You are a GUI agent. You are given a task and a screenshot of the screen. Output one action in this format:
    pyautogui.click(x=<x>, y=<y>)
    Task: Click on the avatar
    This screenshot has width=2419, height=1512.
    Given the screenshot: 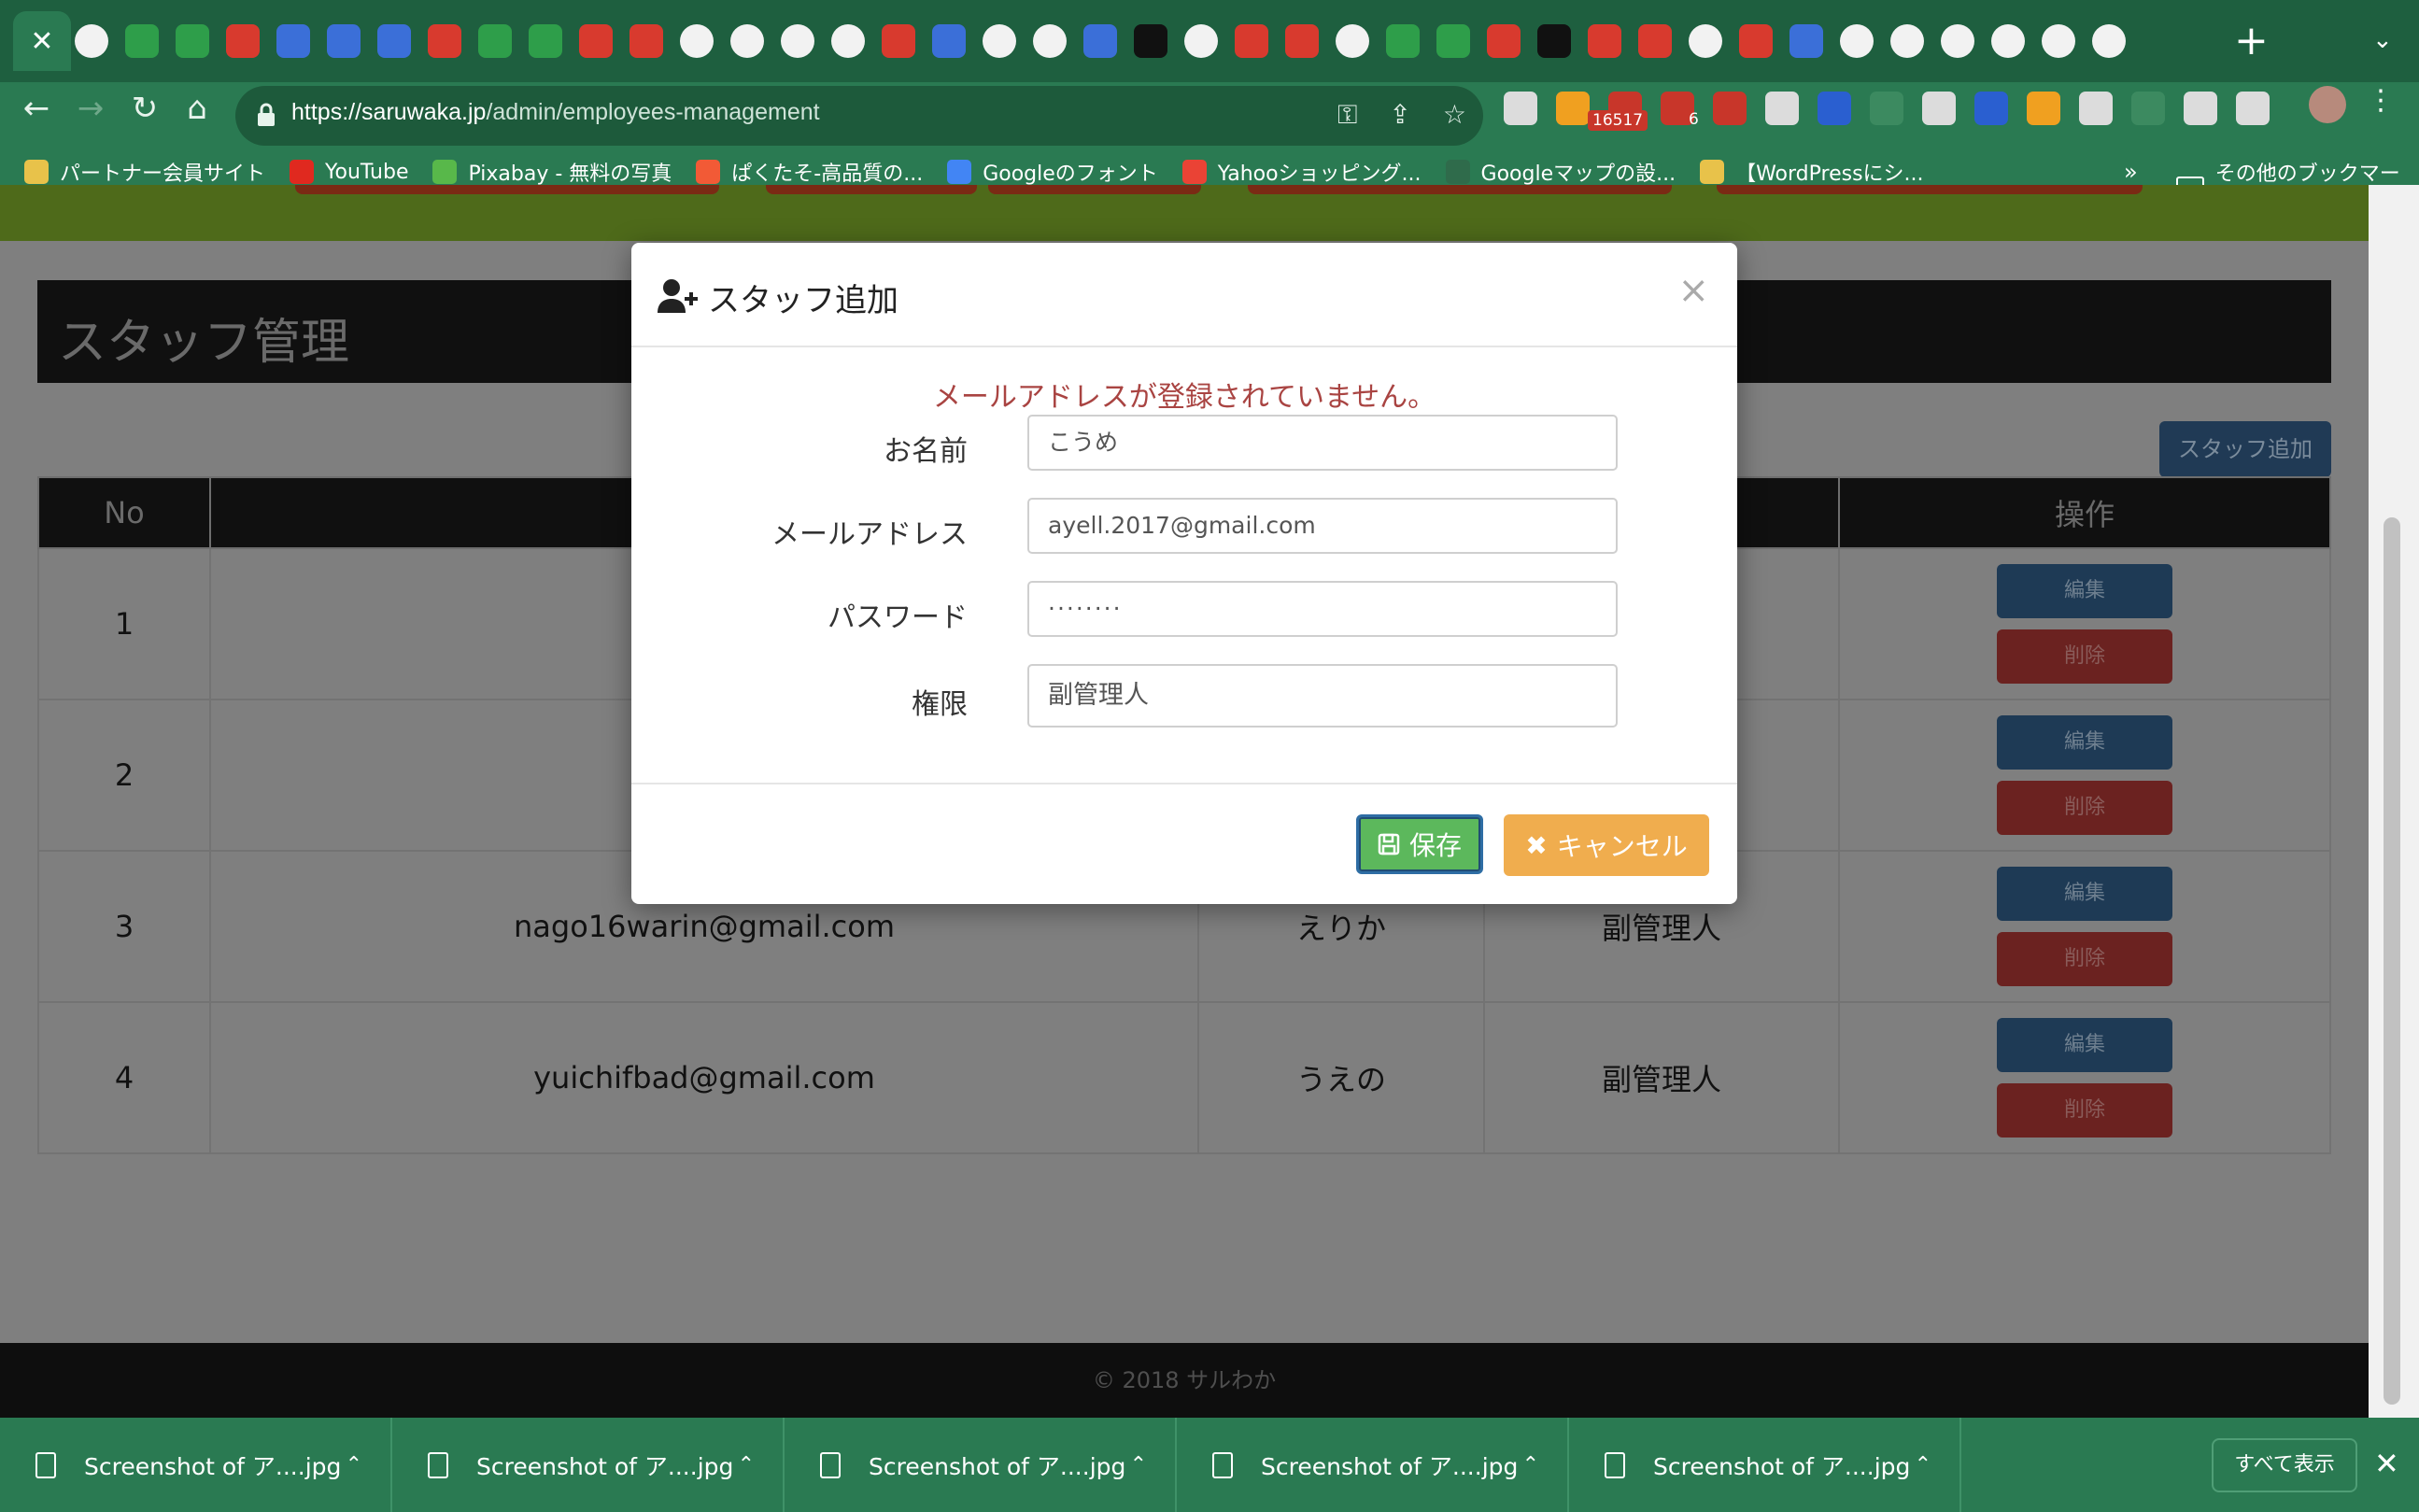 What is the action you would take?
    pyautogui.click(x=2327, y=104)
    